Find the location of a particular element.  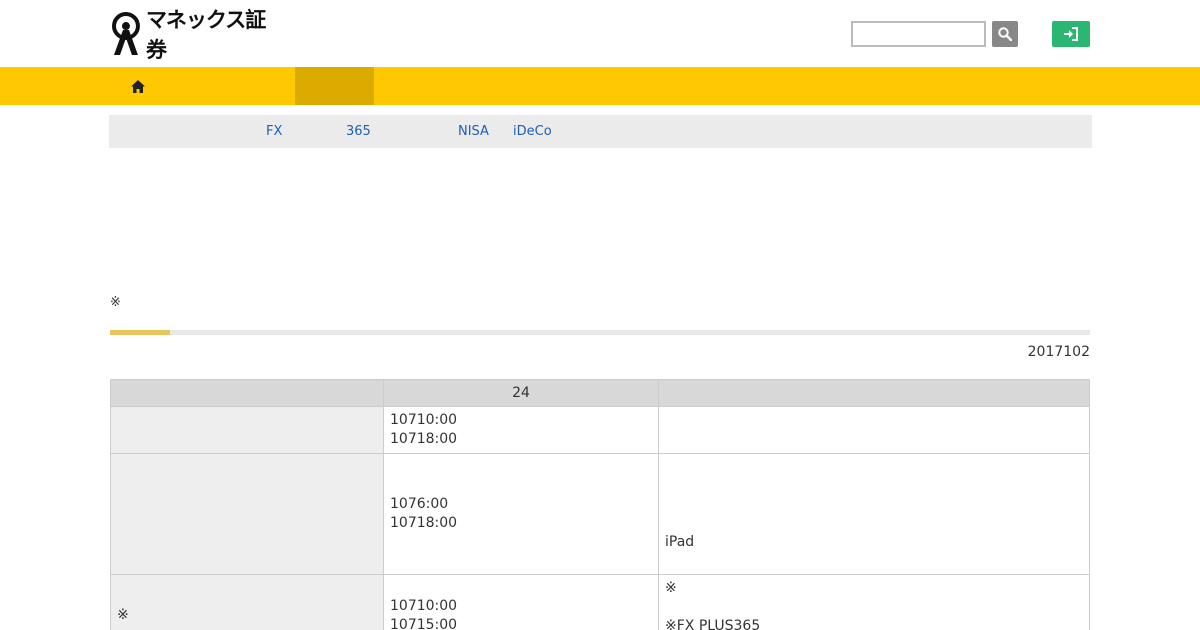

search-button is located at coordinates (1005, 34).